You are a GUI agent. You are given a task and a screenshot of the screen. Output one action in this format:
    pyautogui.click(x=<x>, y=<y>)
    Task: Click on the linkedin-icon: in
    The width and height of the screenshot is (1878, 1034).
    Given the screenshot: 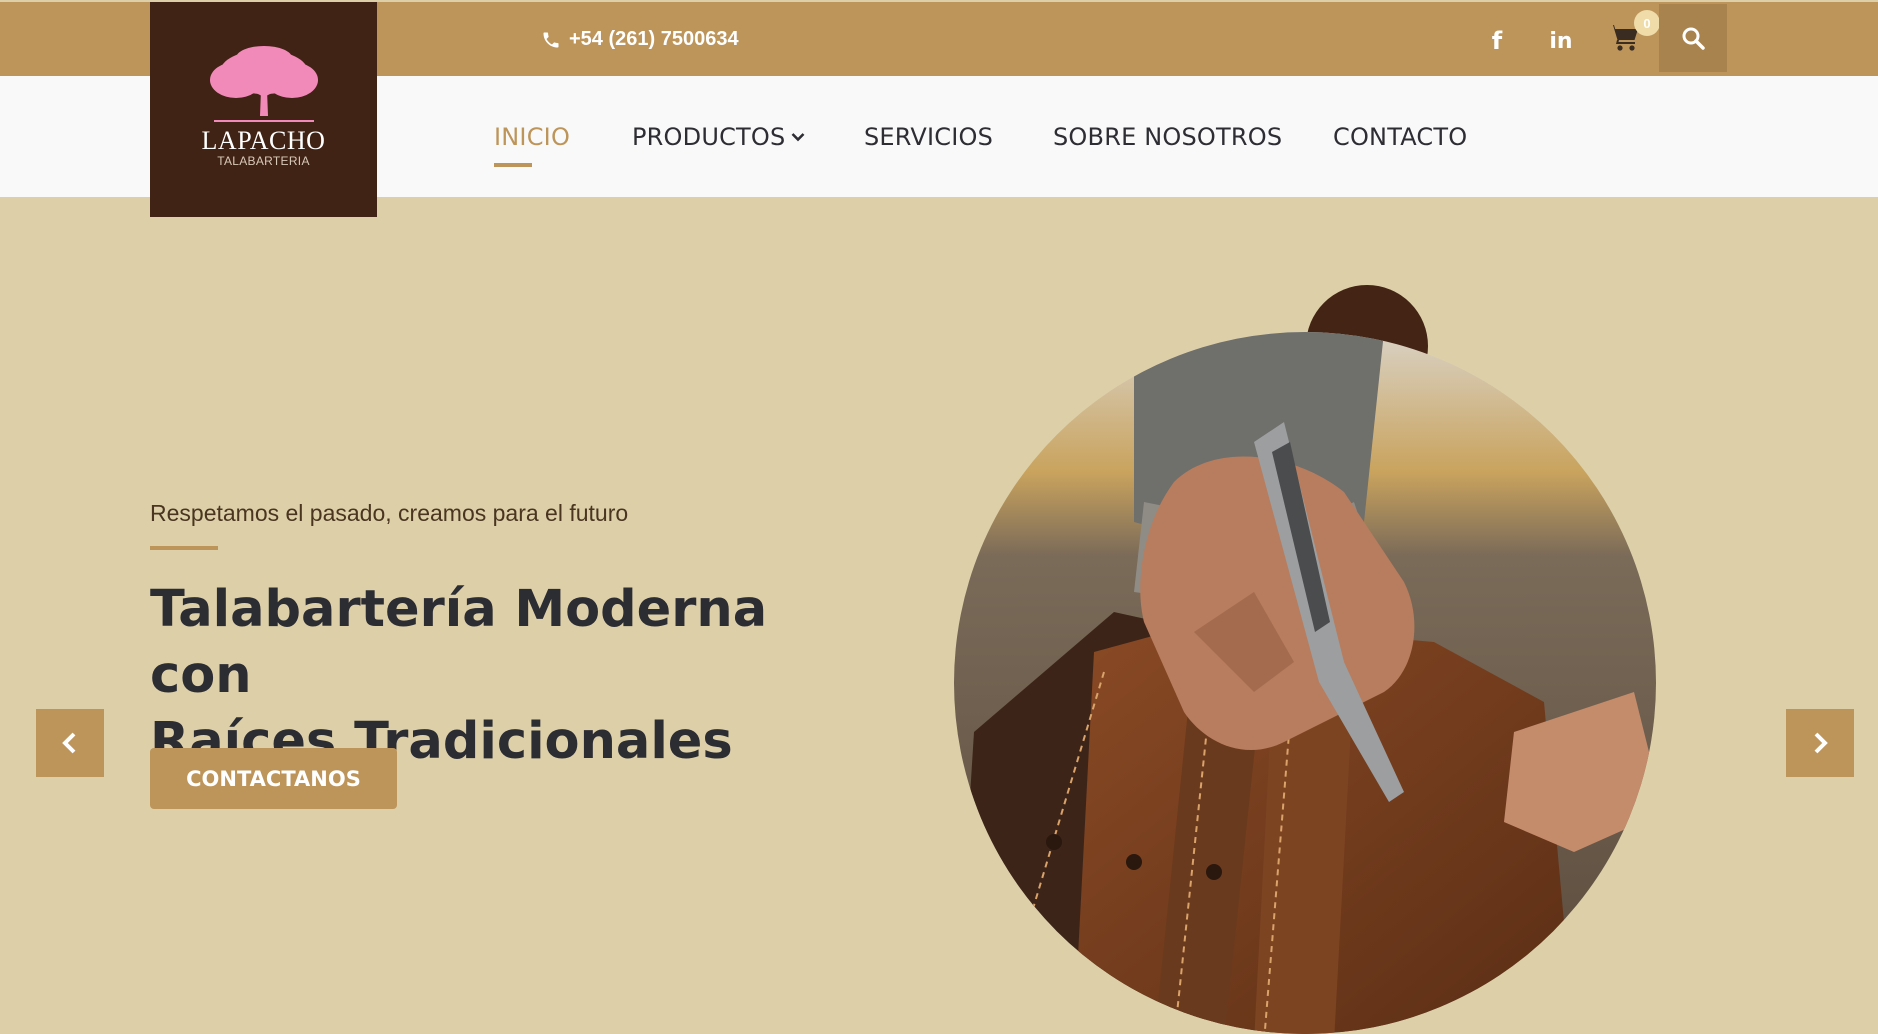 What is the action you would take?
    pyautogui.click(x=1561, y=41)
    